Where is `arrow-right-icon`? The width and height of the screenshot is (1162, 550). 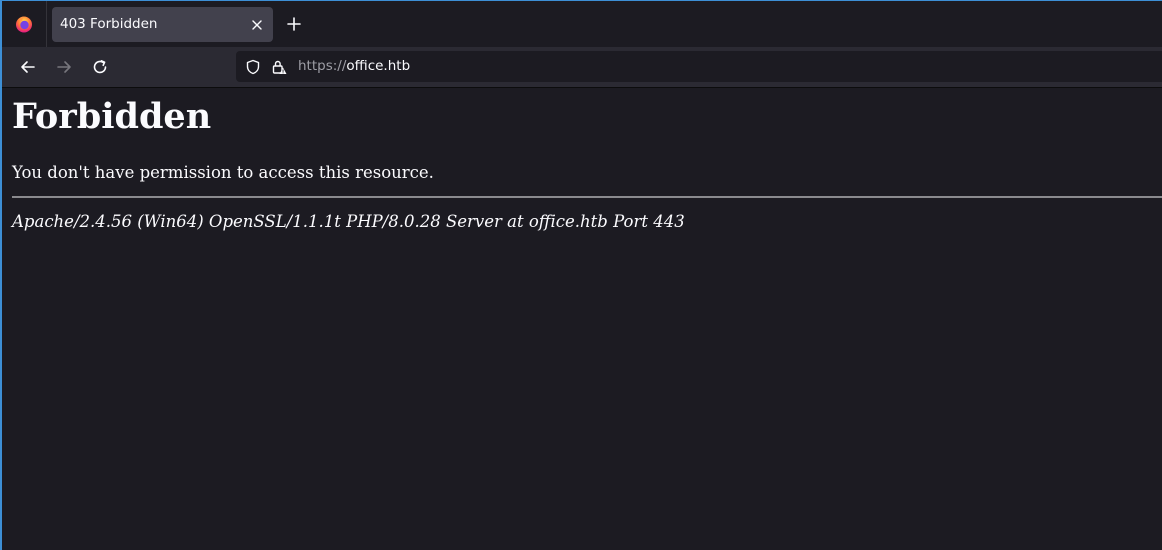
arrow-right-icon is located at coordinates (64, 67).